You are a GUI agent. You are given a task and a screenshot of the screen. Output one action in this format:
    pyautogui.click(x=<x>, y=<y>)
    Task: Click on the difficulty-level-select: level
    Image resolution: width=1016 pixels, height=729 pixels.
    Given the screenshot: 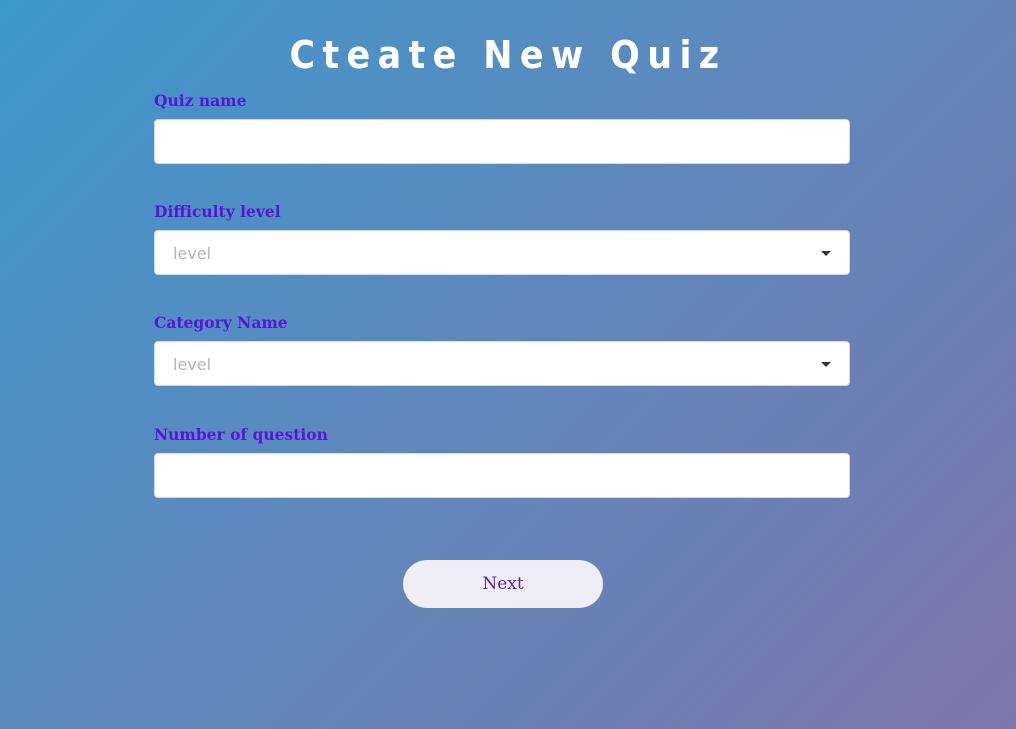 What is the action you would take?
    pyautogui.click(x=502, y=252)
    